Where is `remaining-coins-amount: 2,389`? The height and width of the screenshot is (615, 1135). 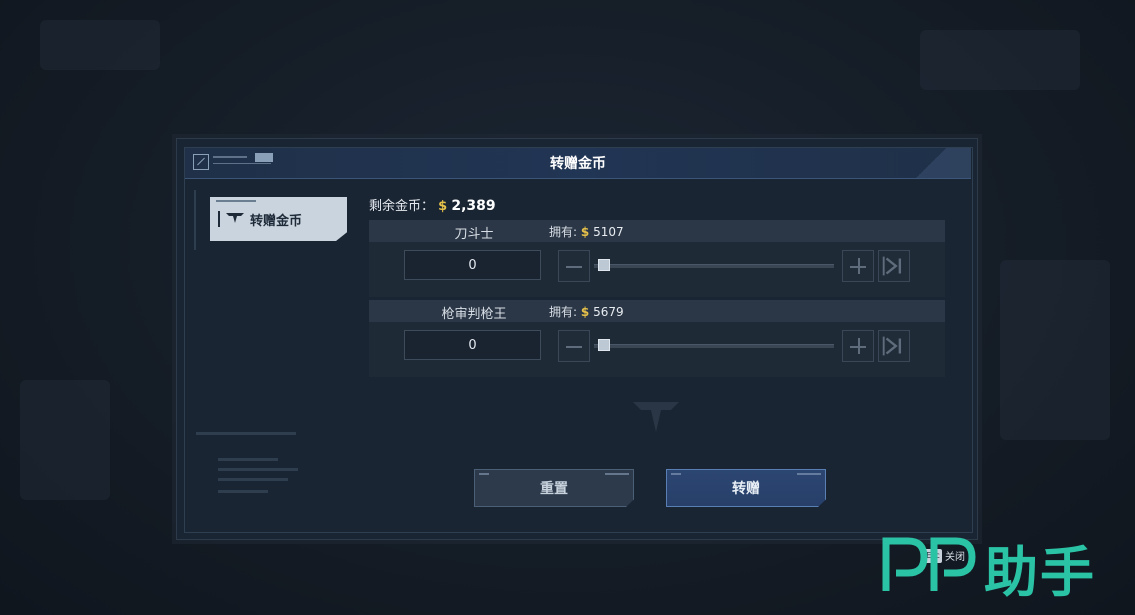
remaining-coins-amount: 2,389 is located at coordinates (473, 206).